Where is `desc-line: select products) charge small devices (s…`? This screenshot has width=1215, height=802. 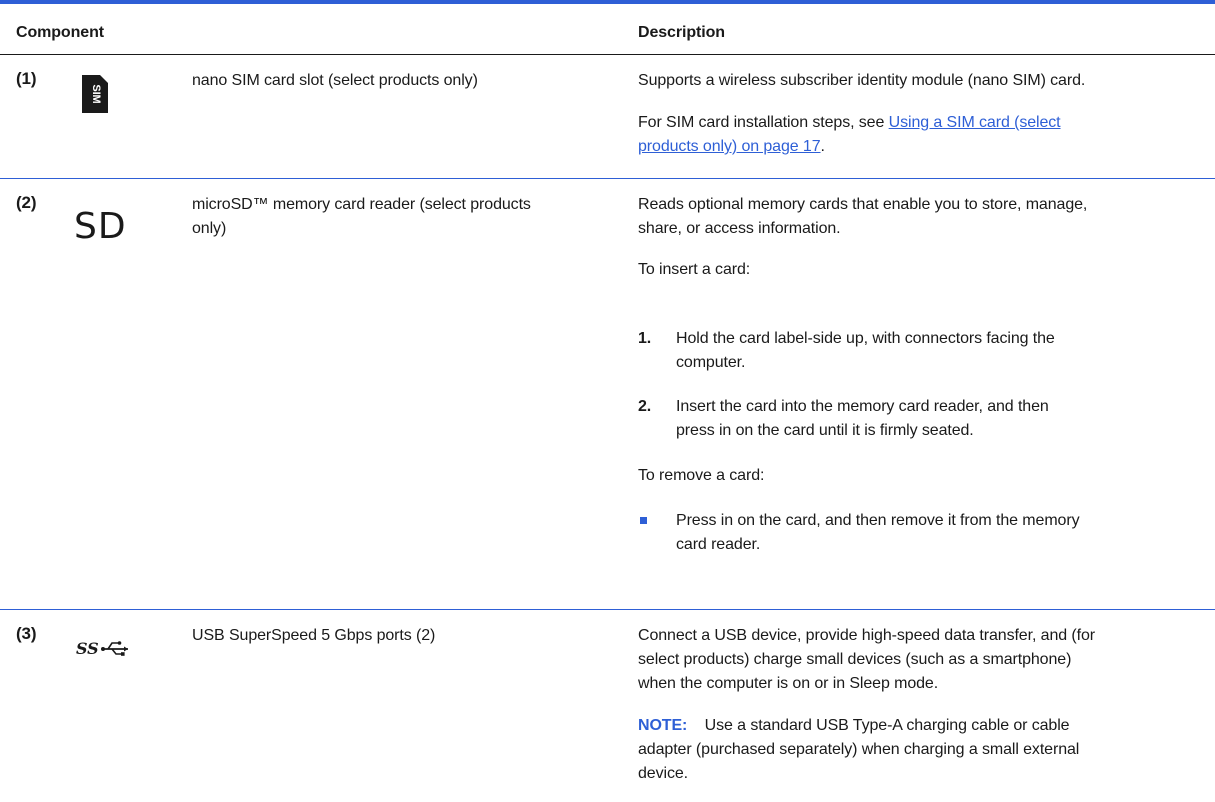
desc-line: select products) charge small devices (s… is located at coordinates (855, 659).